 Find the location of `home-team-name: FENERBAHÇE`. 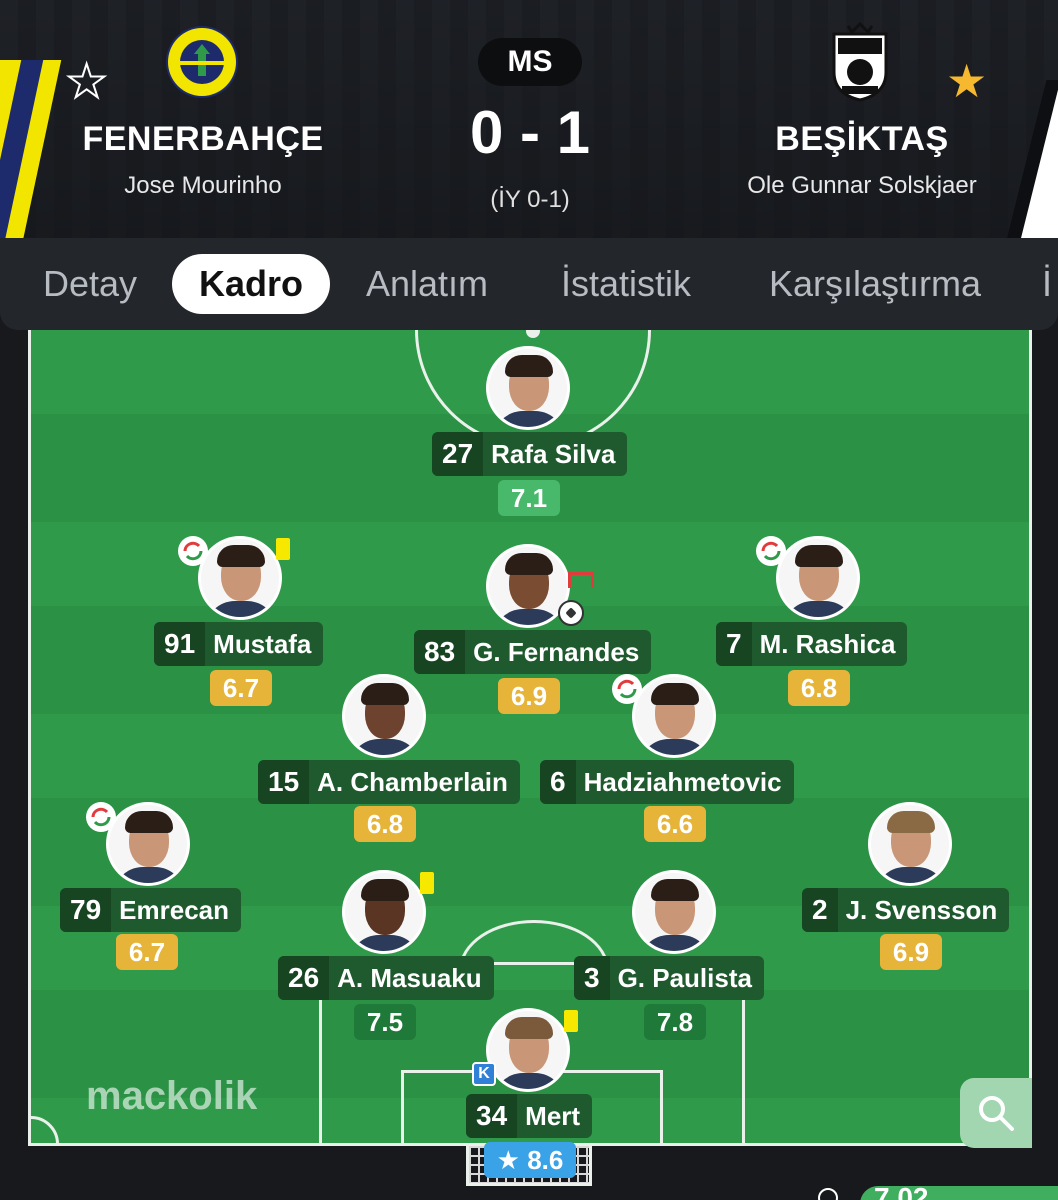

home-team-name: FENERBAHÇE is located at coordinates (203, 139).